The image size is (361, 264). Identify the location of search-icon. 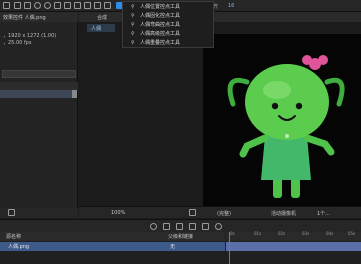
(153, 226).